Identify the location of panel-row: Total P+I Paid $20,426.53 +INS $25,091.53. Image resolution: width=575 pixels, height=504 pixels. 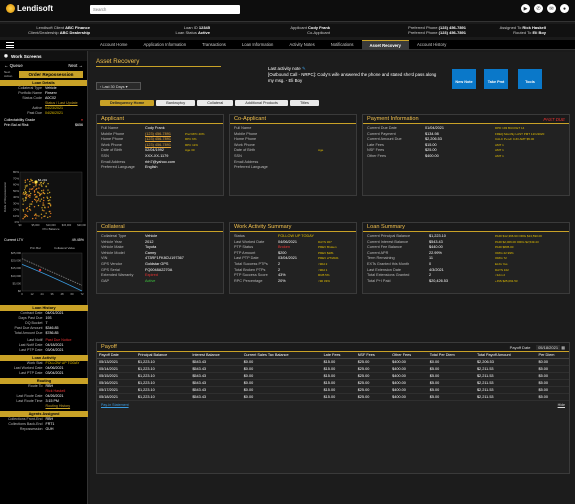
(466, 282).